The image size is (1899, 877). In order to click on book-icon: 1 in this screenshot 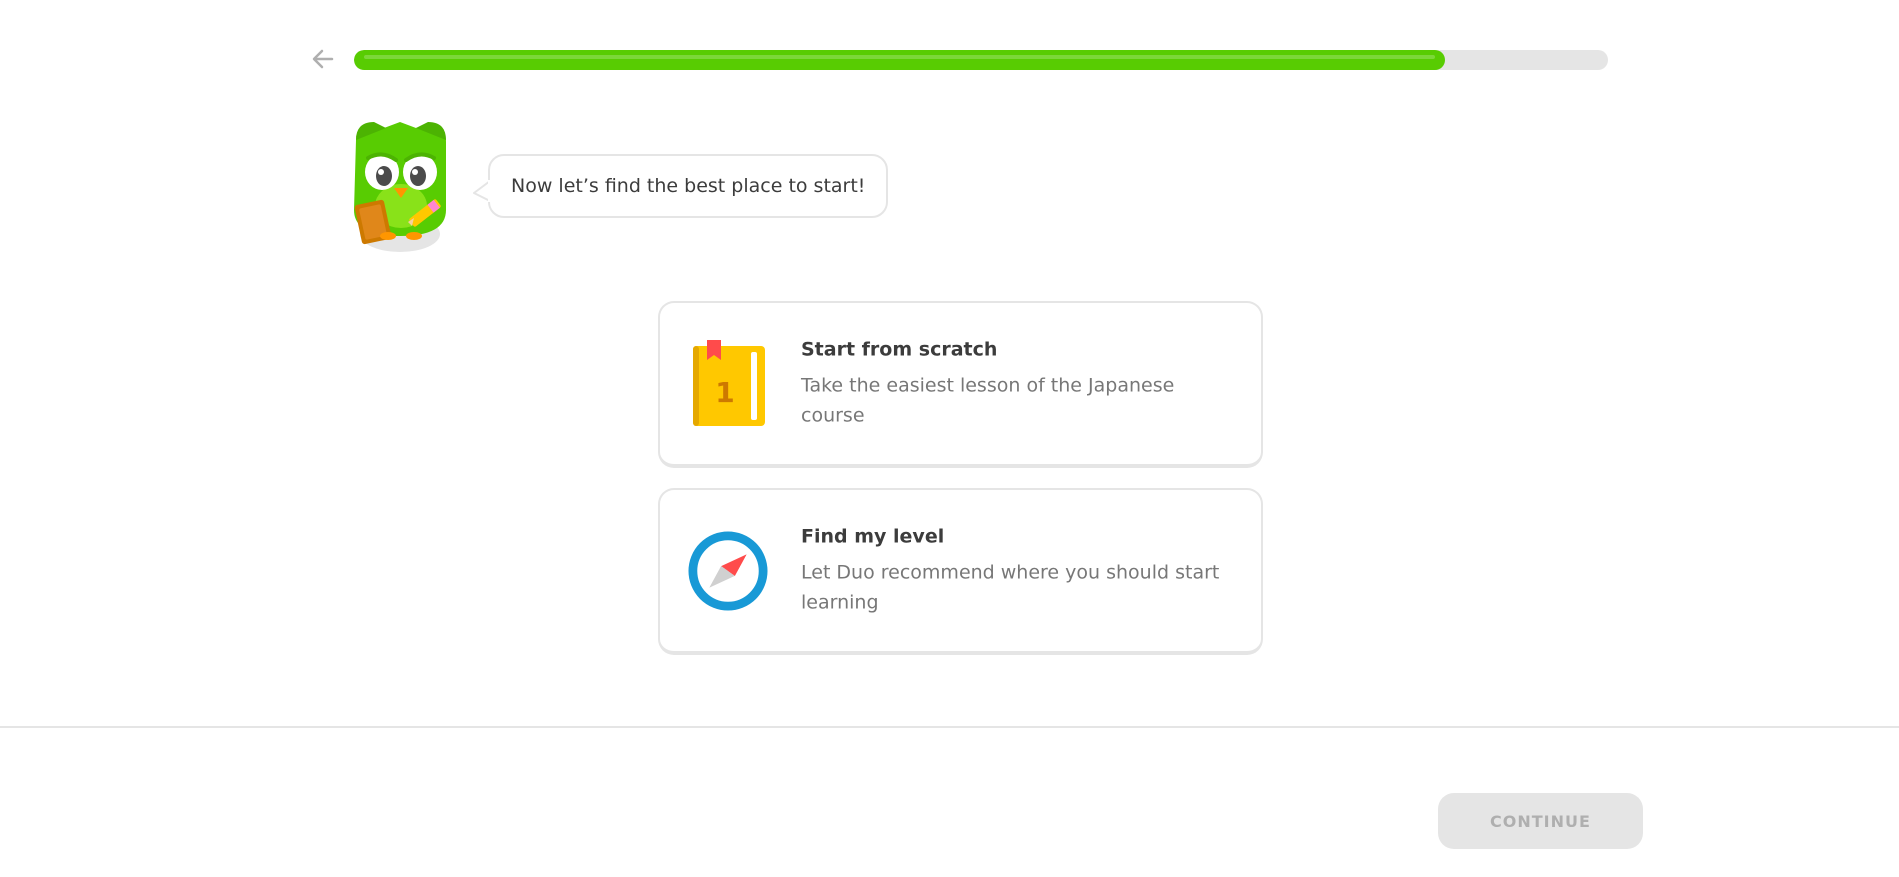, I will do `click(728, 384)`.